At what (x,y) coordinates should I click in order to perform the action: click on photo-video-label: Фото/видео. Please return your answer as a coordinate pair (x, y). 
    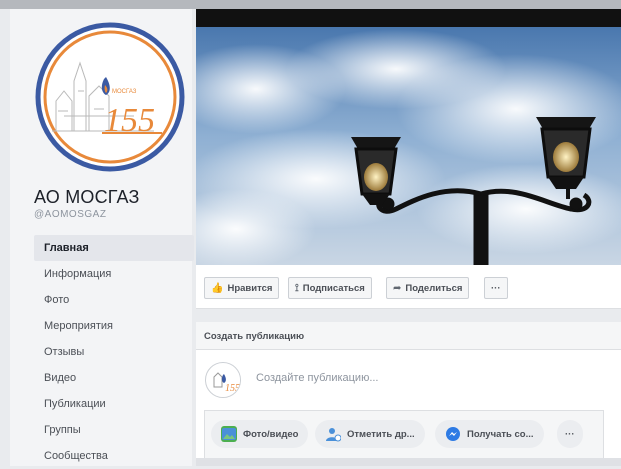
    Looking at the image, I should click on (271, 434).